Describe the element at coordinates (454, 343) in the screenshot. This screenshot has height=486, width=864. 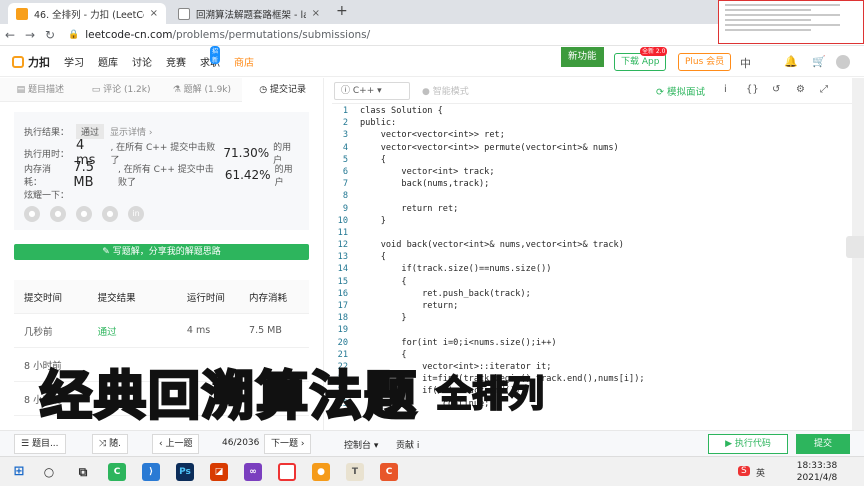
I see `code-text: for(int i=0;i<nums.size();i++)` at that location.